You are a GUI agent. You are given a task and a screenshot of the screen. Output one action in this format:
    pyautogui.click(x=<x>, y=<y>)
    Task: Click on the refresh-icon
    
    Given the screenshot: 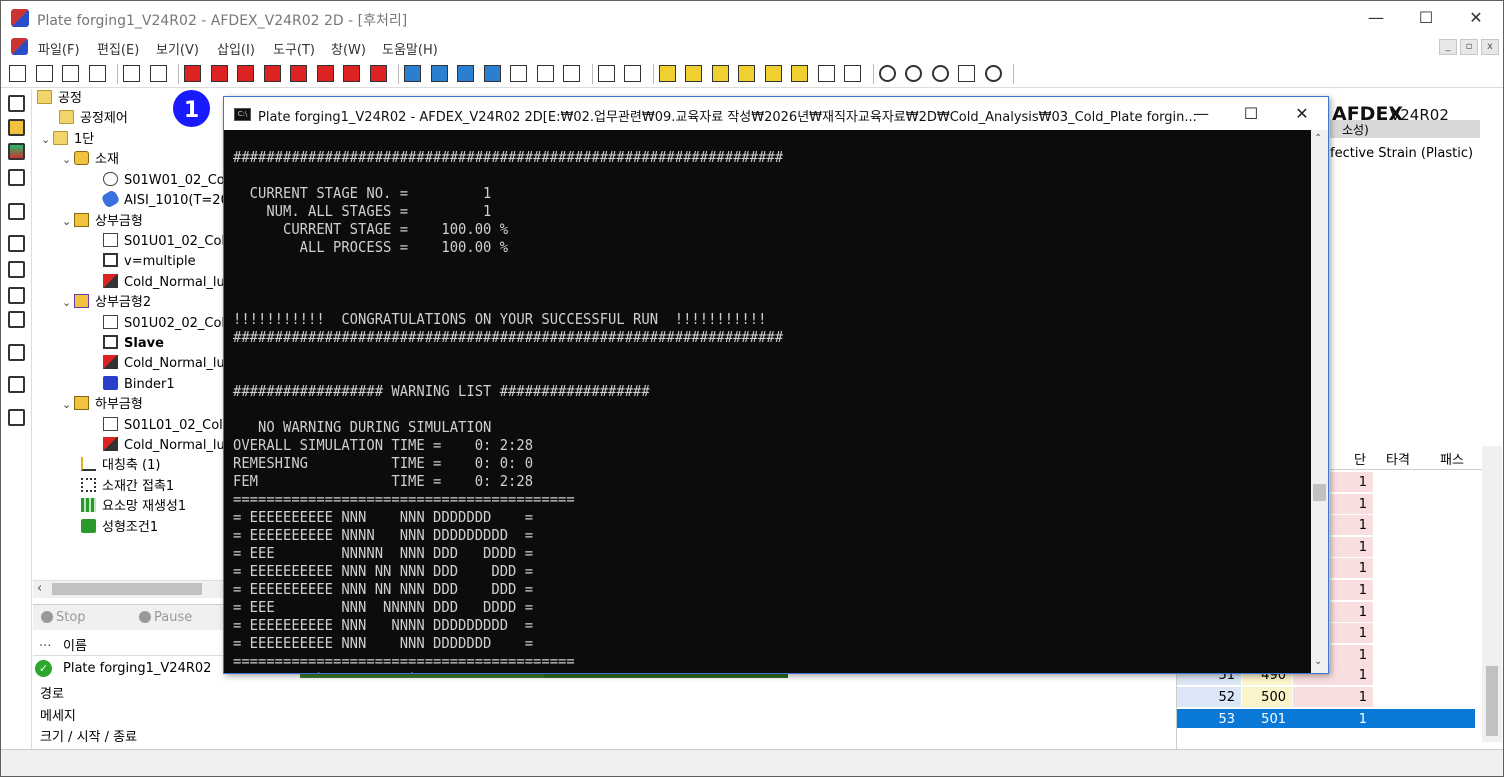 What is the action you would take?
    pyautogui.click(x=518, y=73)
    